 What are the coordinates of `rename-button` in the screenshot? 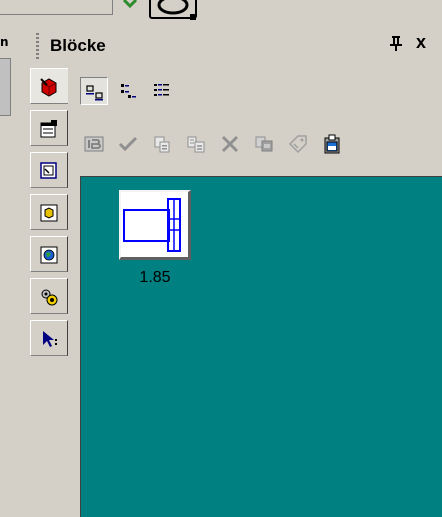 It's located at (196, 144).